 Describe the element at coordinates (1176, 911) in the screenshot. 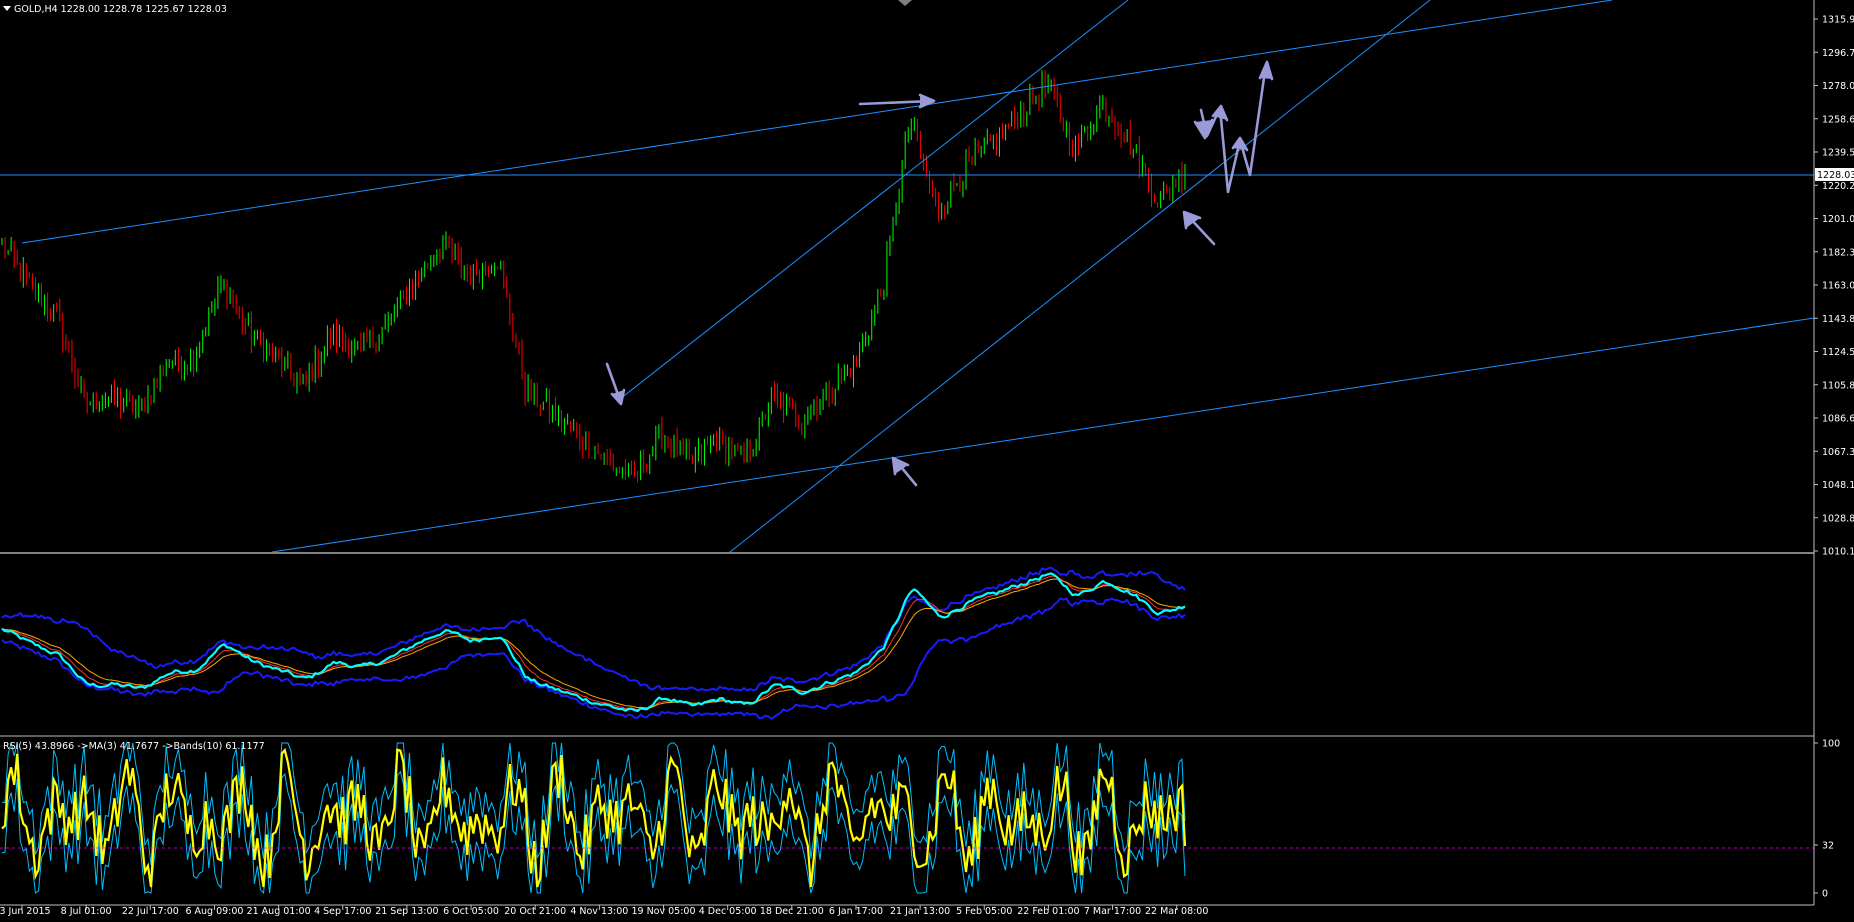

I see `time-tick-label: 22 Mar 08:00` at that location.